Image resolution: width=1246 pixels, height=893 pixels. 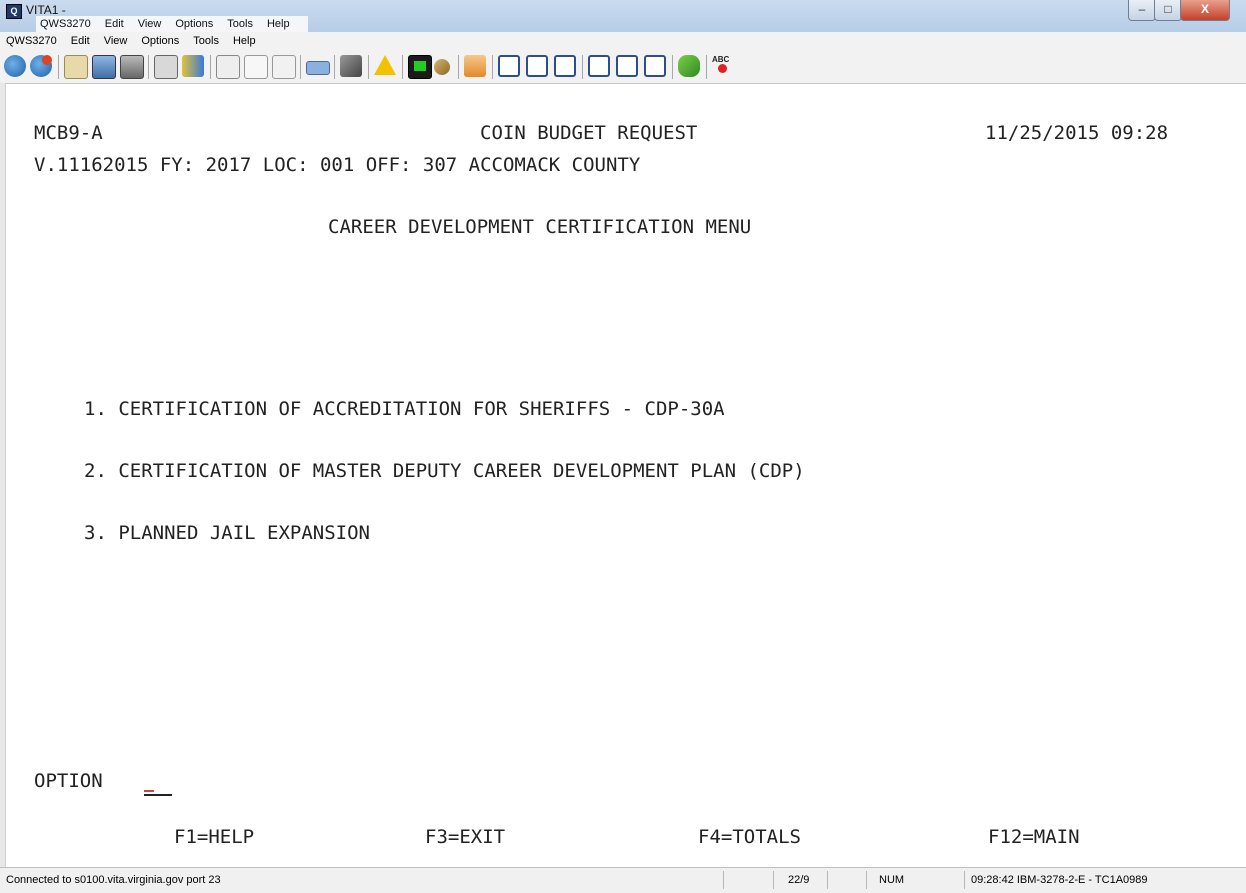 What do you see at coordinates (565, 66) in the screenshot?
I see `tab-icon` at bounding box center [565, 66].